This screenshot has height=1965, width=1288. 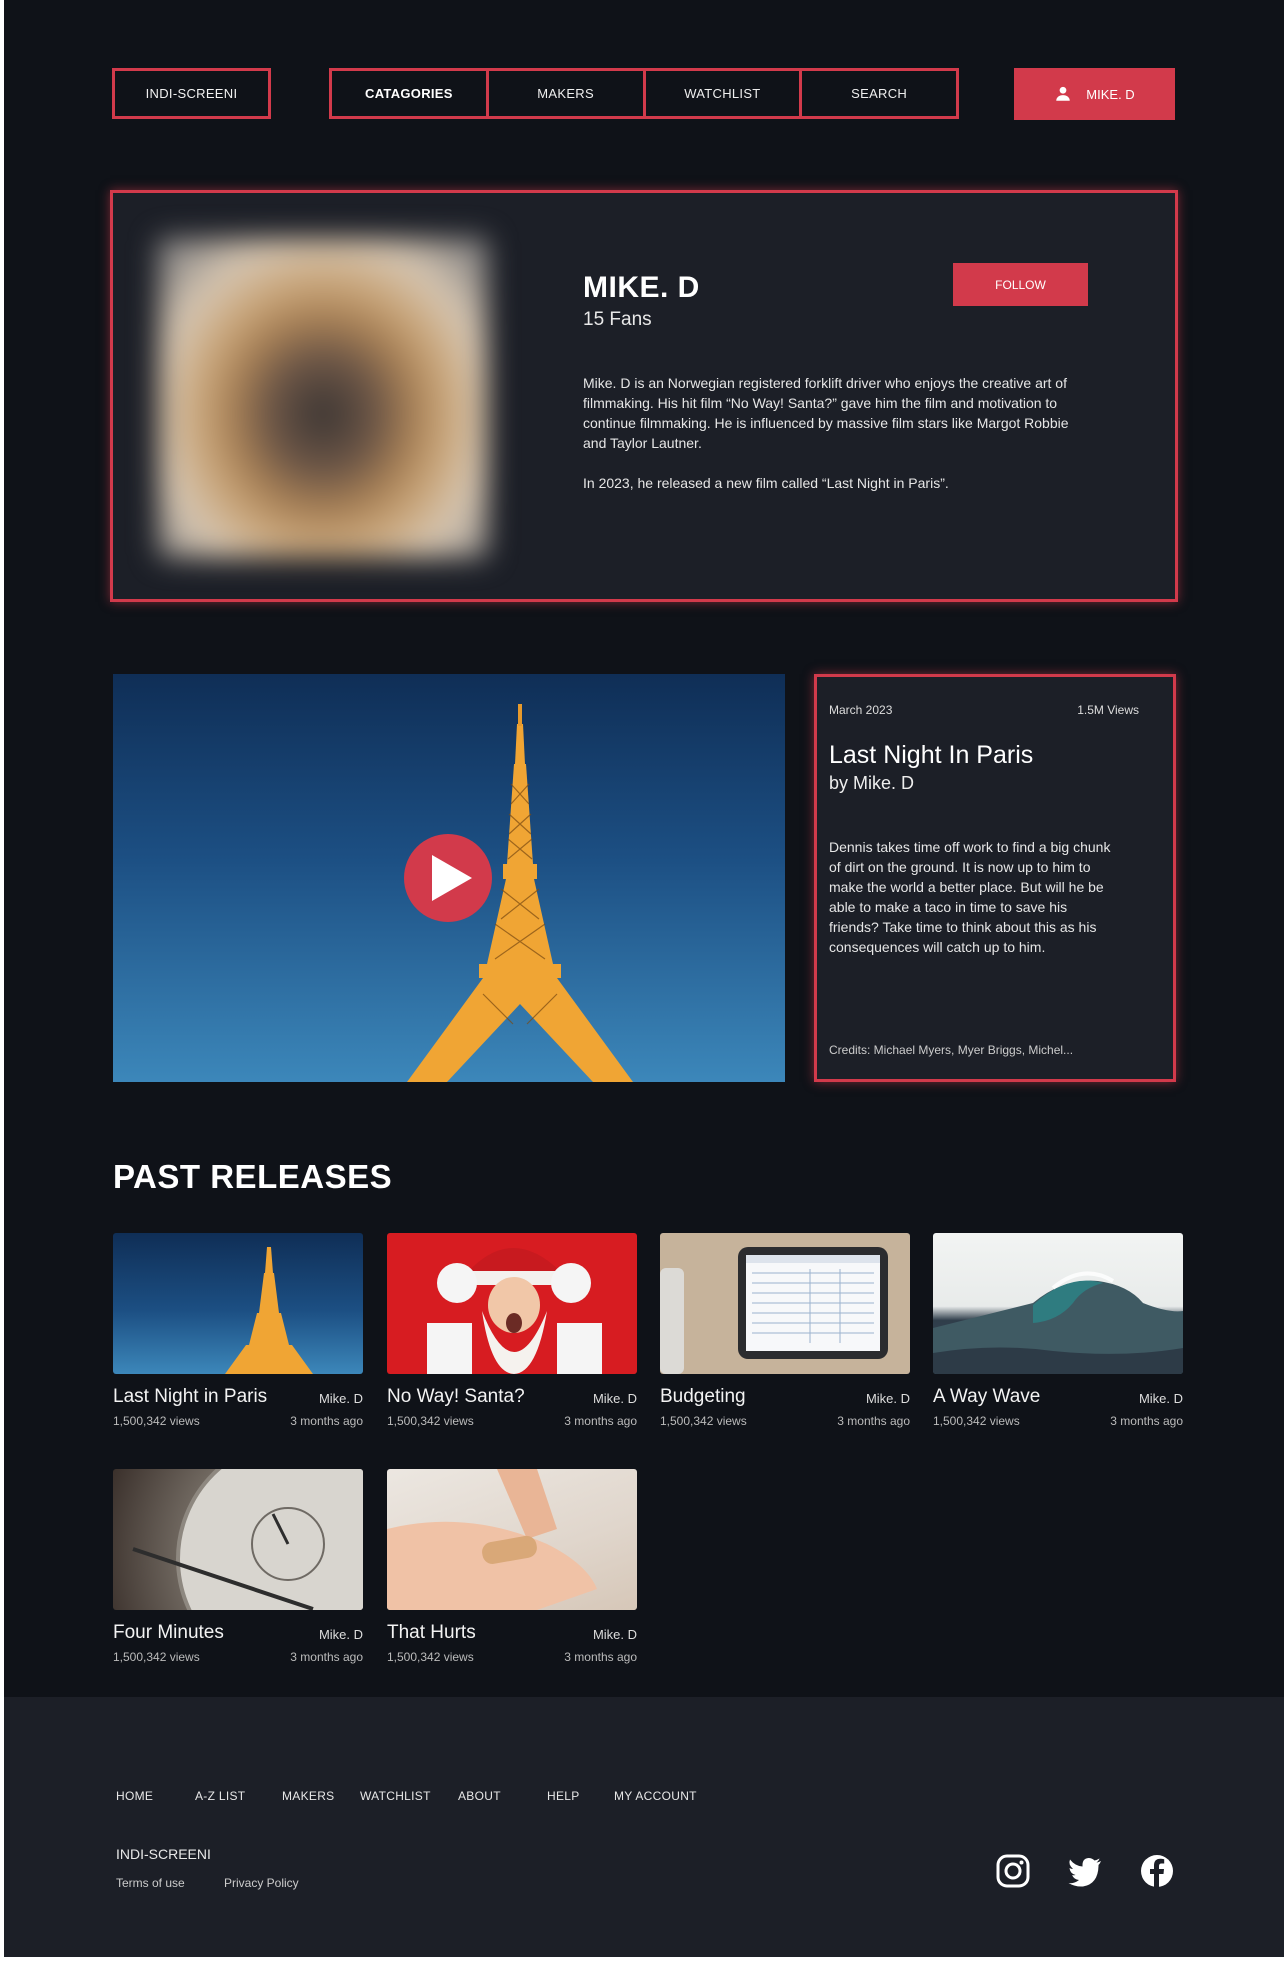 I want to click on nav-categories: CATAGORIES, so click(x=410, y=93).